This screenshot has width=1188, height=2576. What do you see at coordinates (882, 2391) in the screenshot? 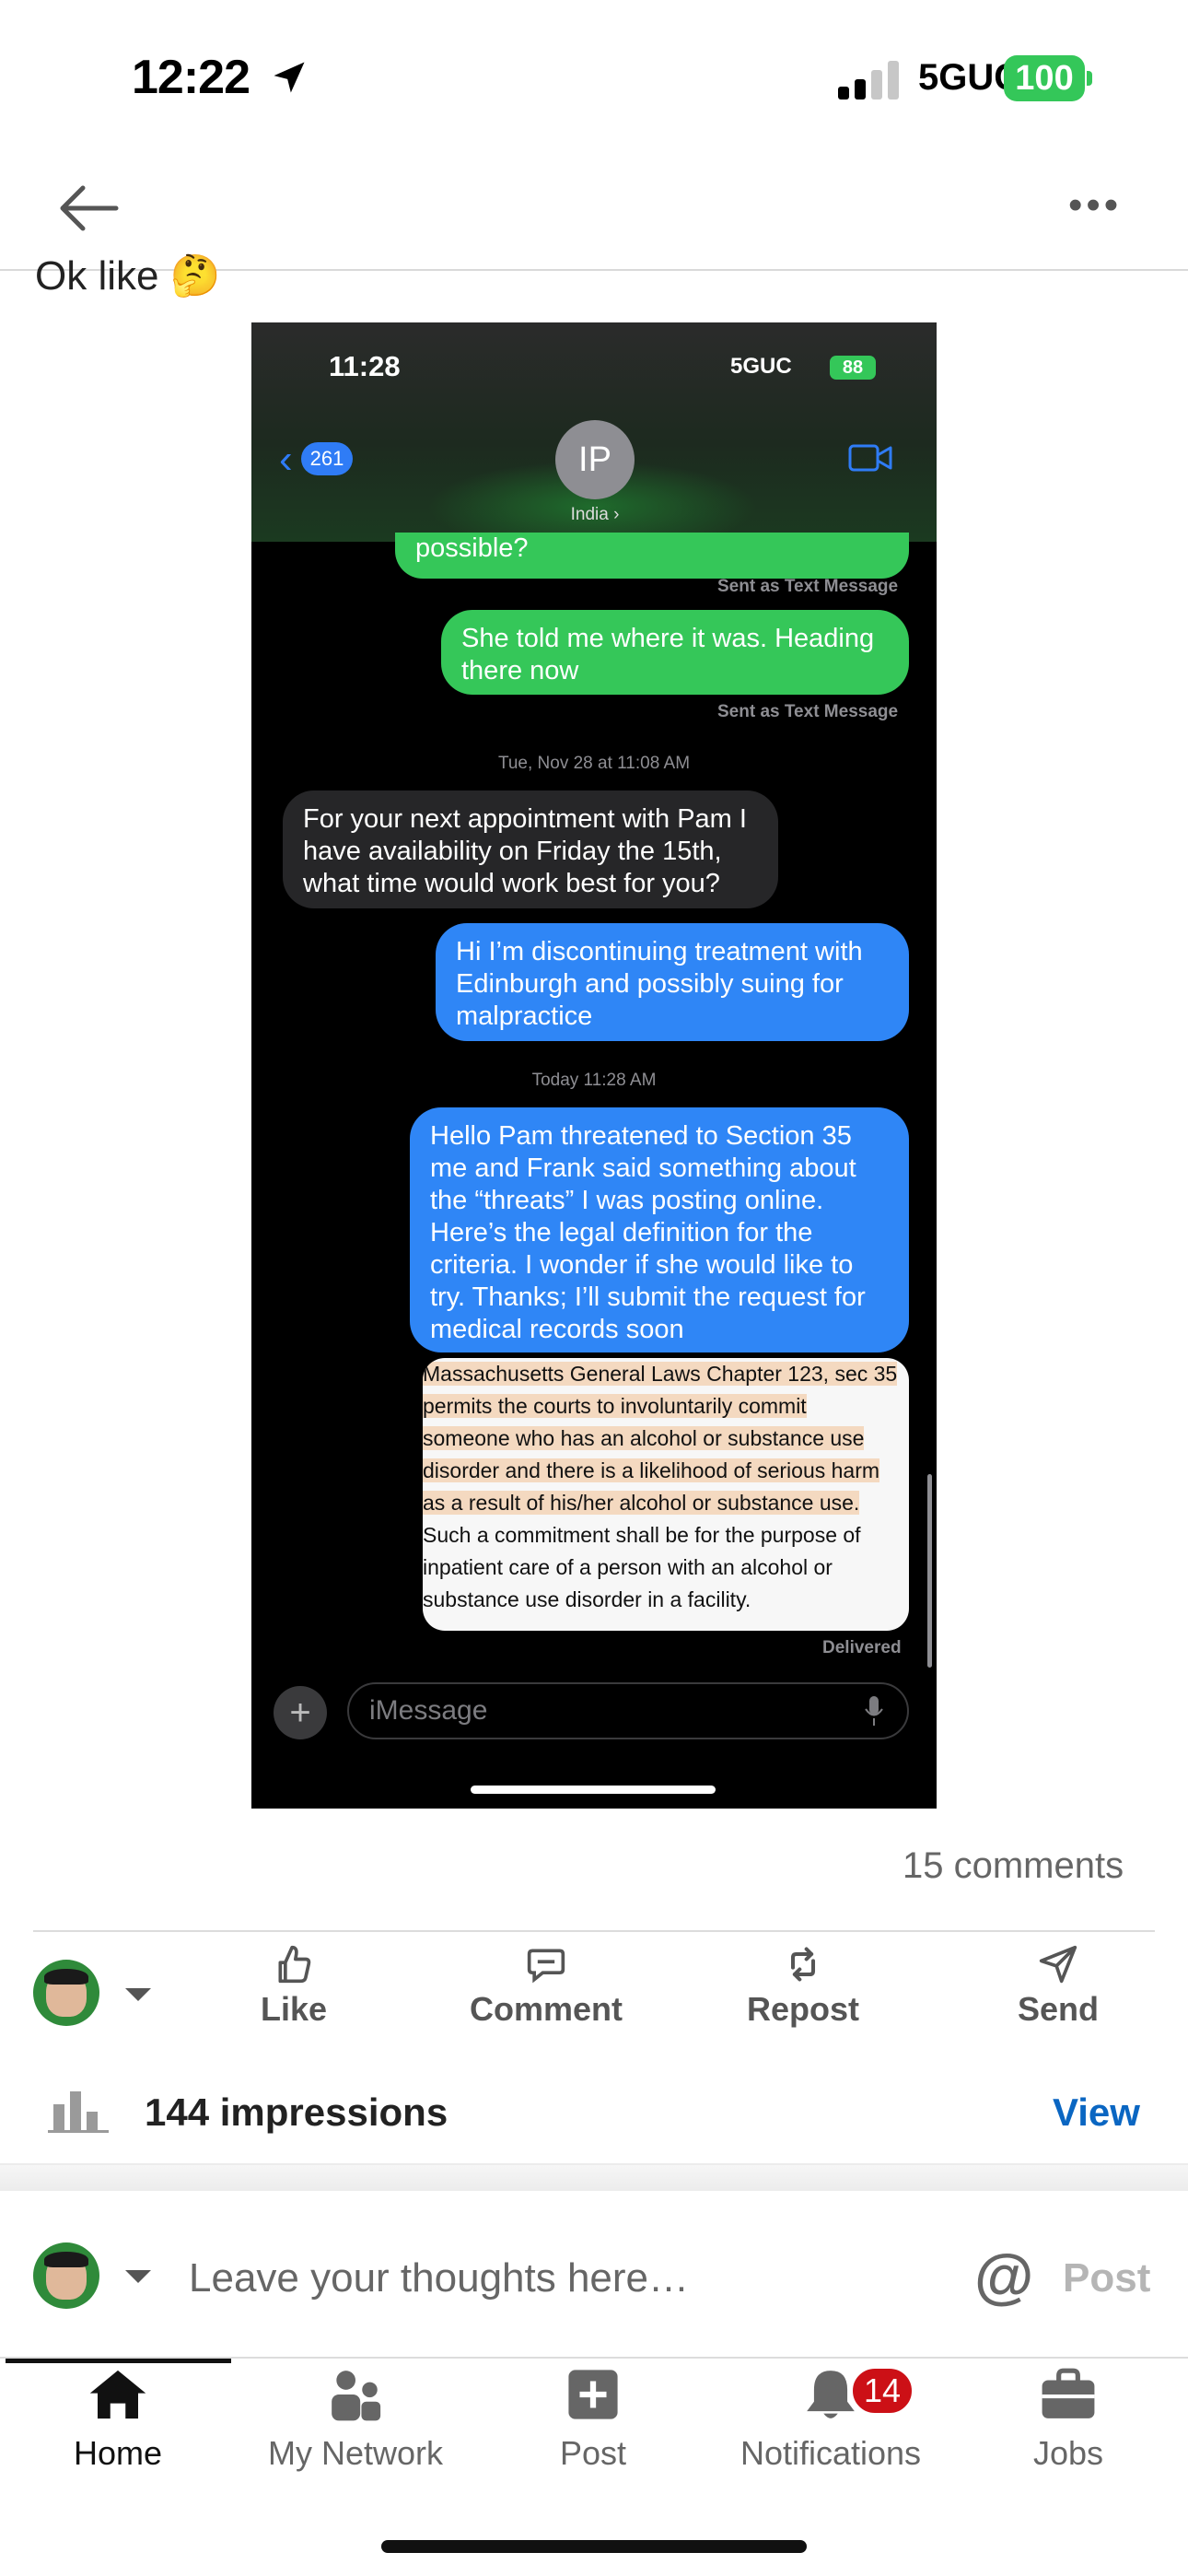
I see `notifications-badge: 14` at bounding box center [882, 2391].